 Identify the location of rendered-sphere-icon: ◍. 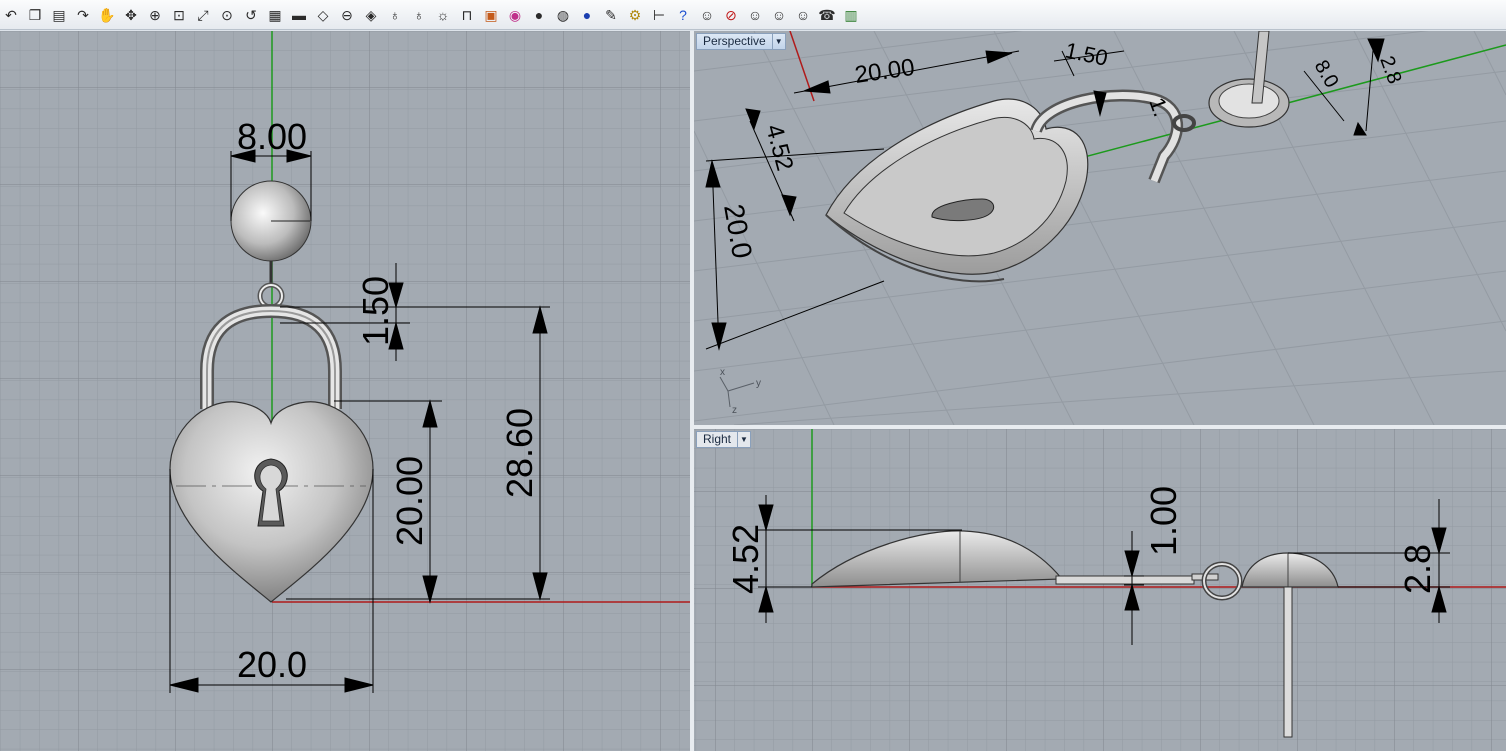
(563, 15).